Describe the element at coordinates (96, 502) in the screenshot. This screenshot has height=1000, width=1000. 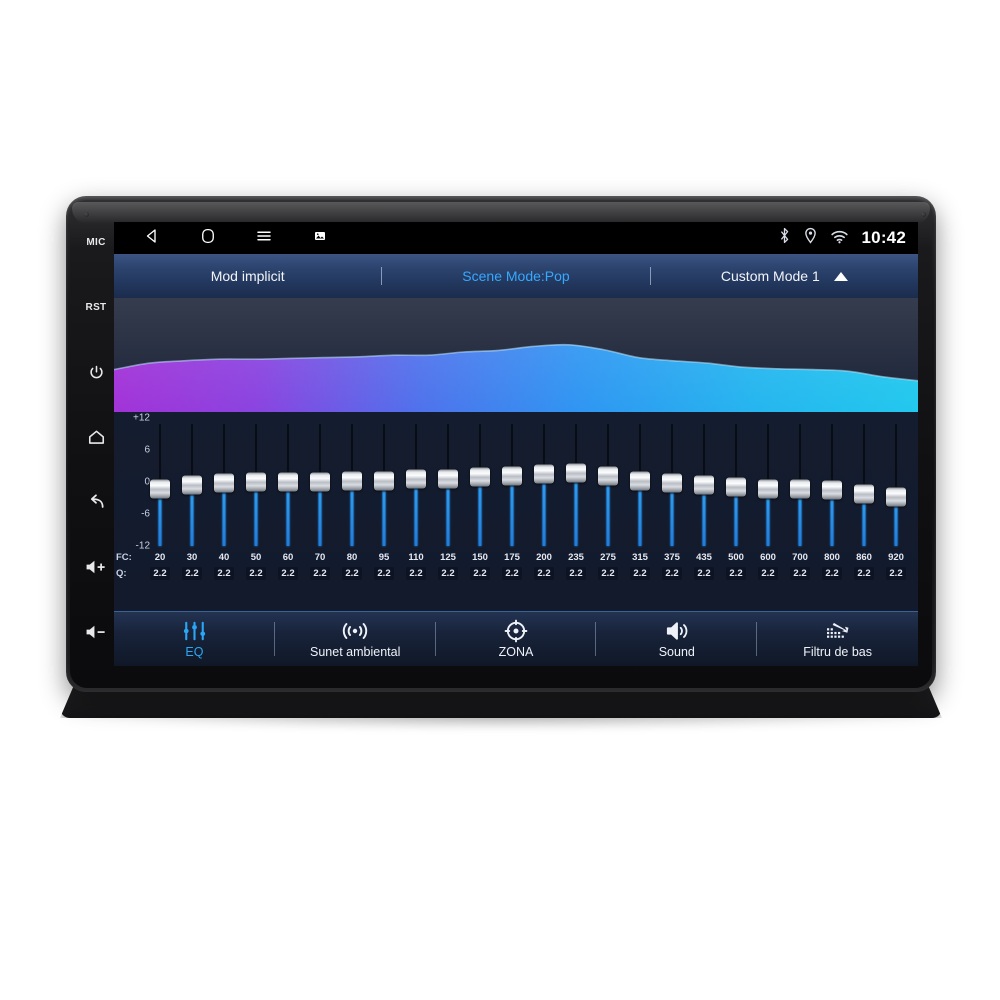
I see `hardkey-back` at that location.